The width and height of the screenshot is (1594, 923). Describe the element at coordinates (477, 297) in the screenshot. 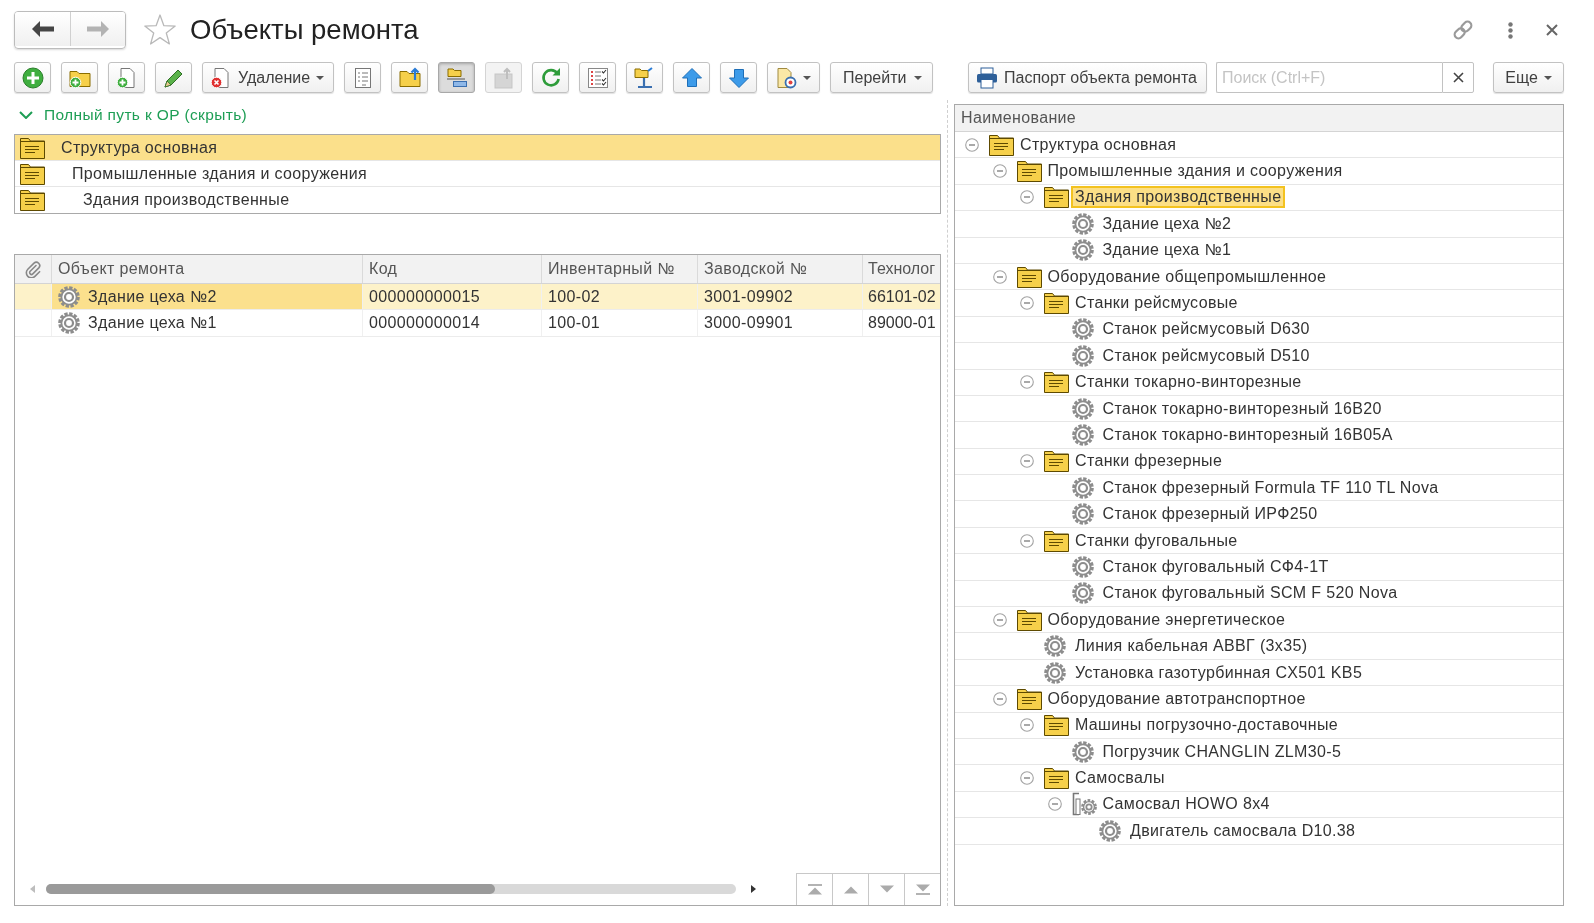

I see `table-row: Здание цеха №2 000000000015 100-02 3001-09902 66101-02` at that location.